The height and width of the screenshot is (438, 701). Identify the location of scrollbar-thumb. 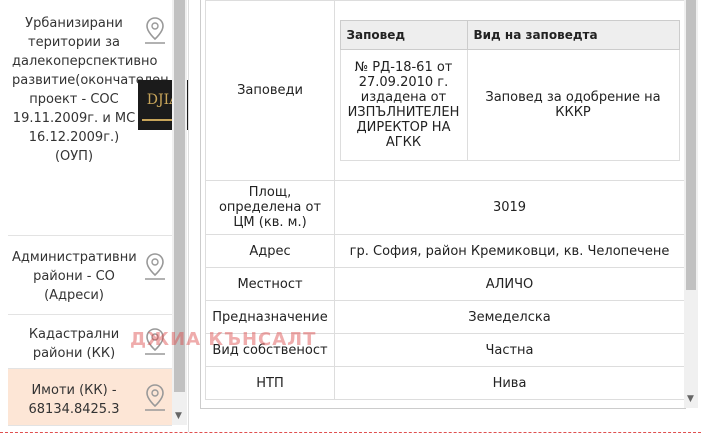
(691, 145).